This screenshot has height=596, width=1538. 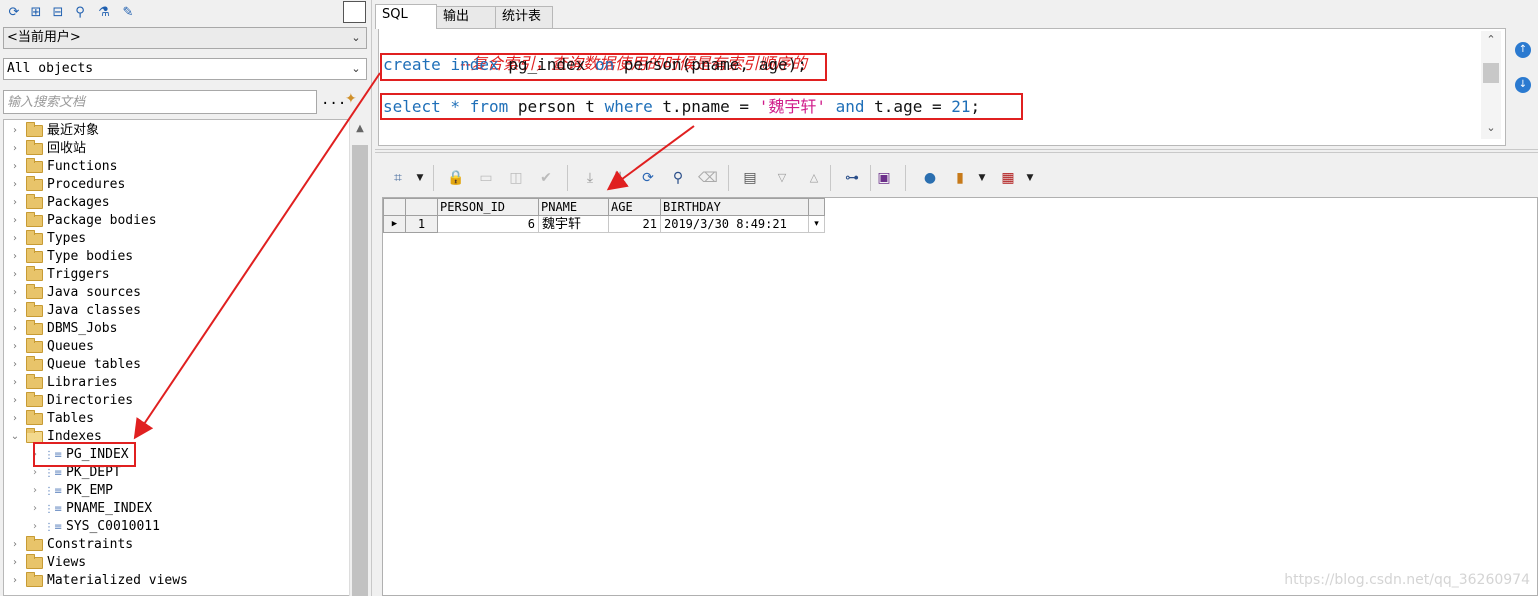 I want to click on delete-record-icon: ◫, so click(x=516, y=178).